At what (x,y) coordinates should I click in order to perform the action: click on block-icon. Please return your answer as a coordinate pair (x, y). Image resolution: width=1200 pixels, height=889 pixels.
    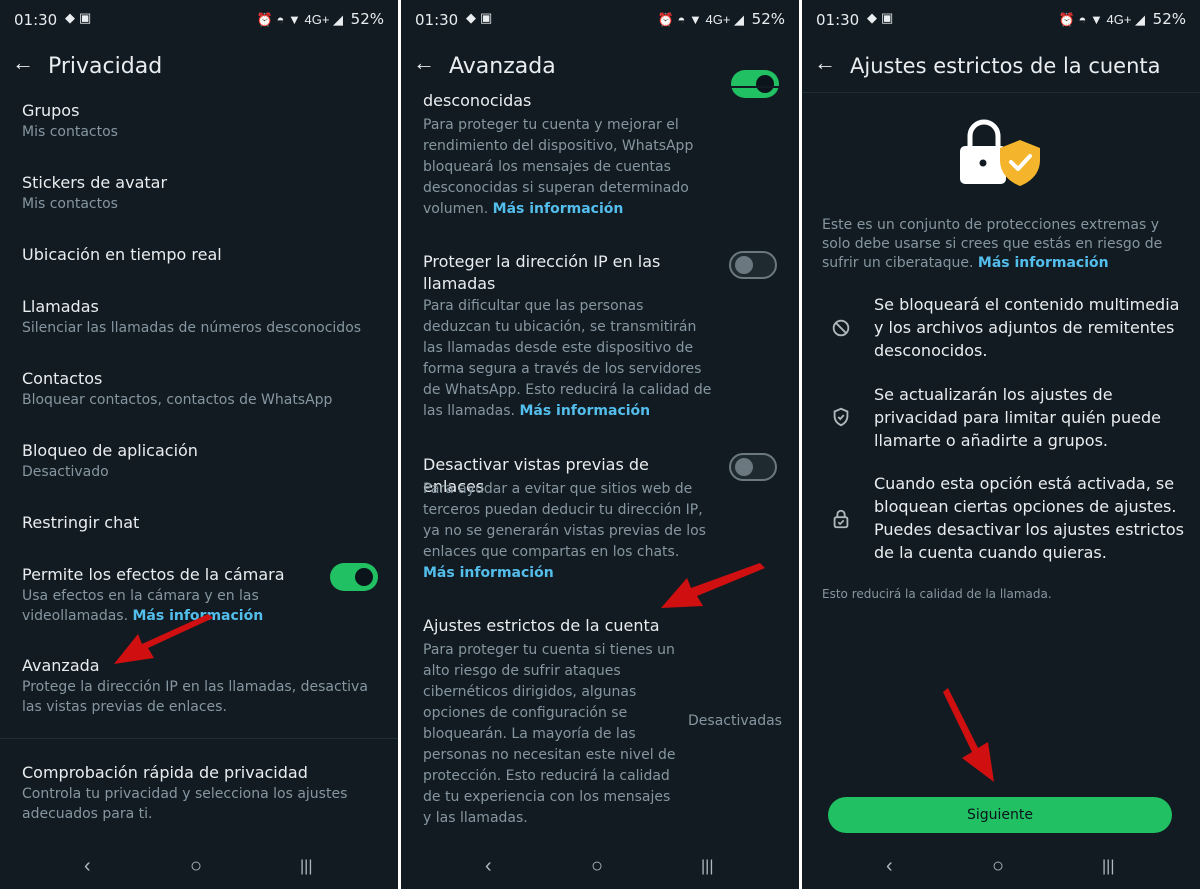
    Looking at the image, I should click on (841, 328).